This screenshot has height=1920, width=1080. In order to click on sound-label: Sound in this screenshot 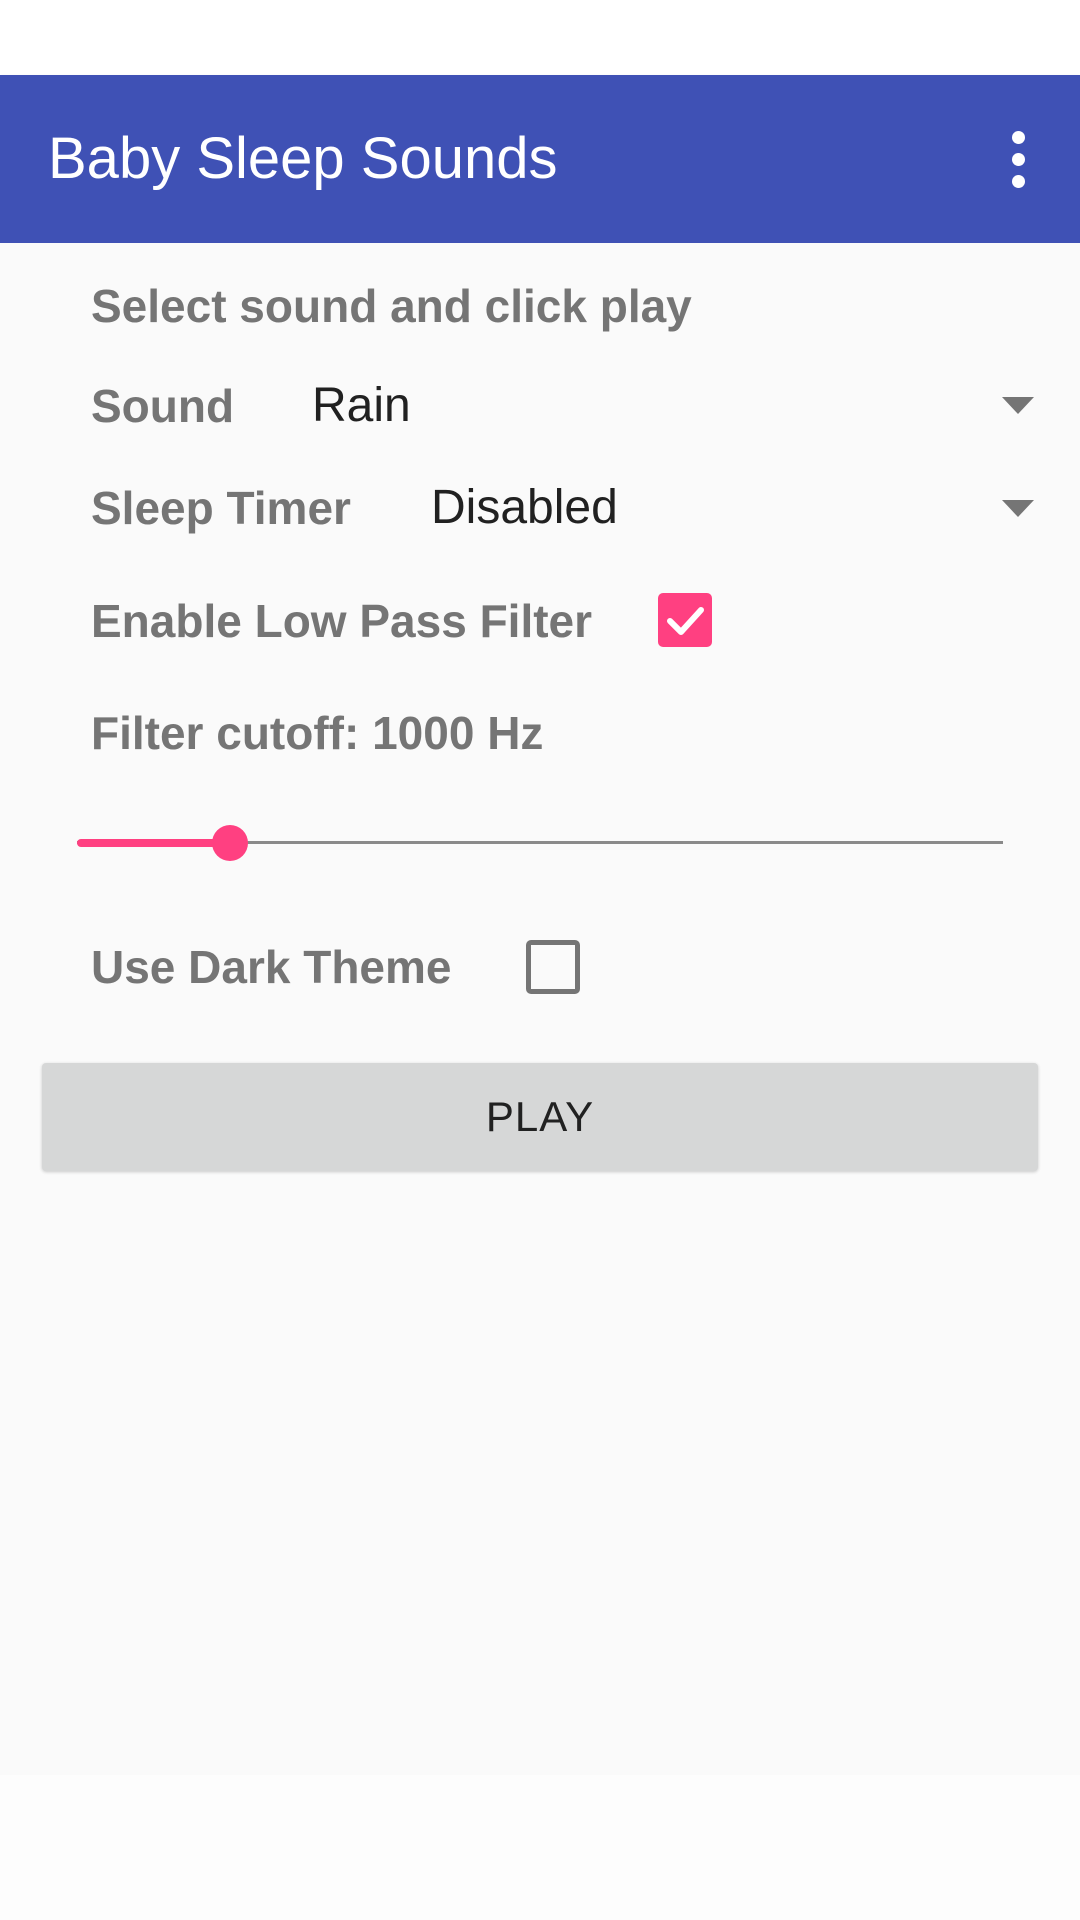, I will do `click(163, 406)`.